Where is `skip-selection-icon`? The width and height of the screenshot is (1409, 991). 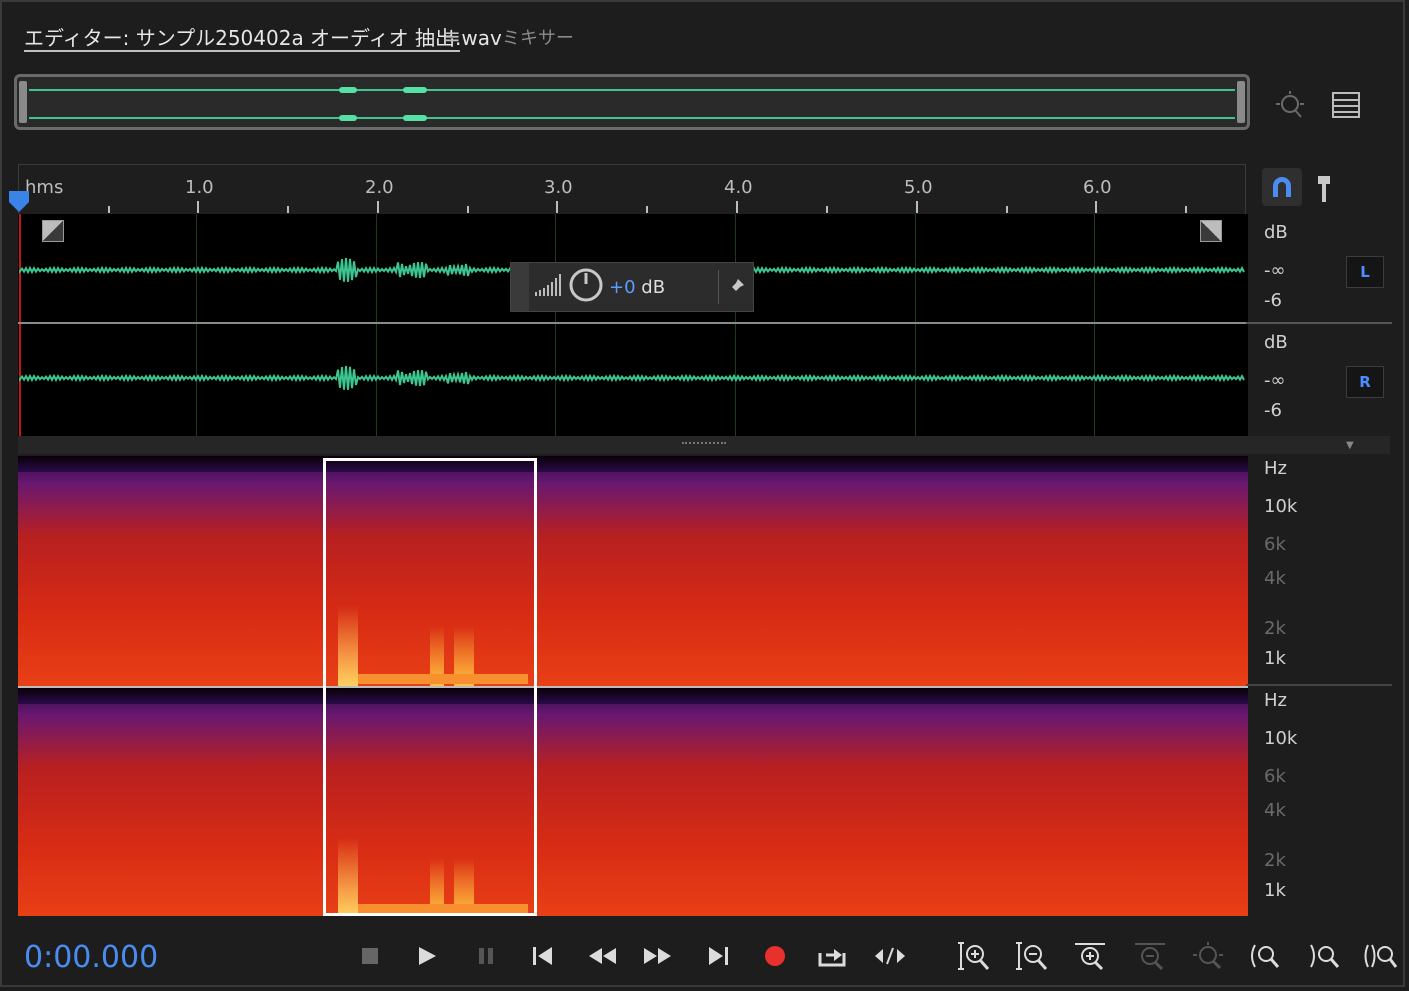 skip-selection-icon is located at coordinates (890, 956).